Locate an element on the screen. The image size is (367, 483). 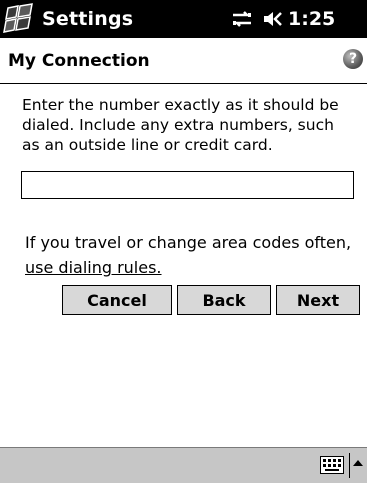
clock: 1:25 is located at coordinates (311, 19).